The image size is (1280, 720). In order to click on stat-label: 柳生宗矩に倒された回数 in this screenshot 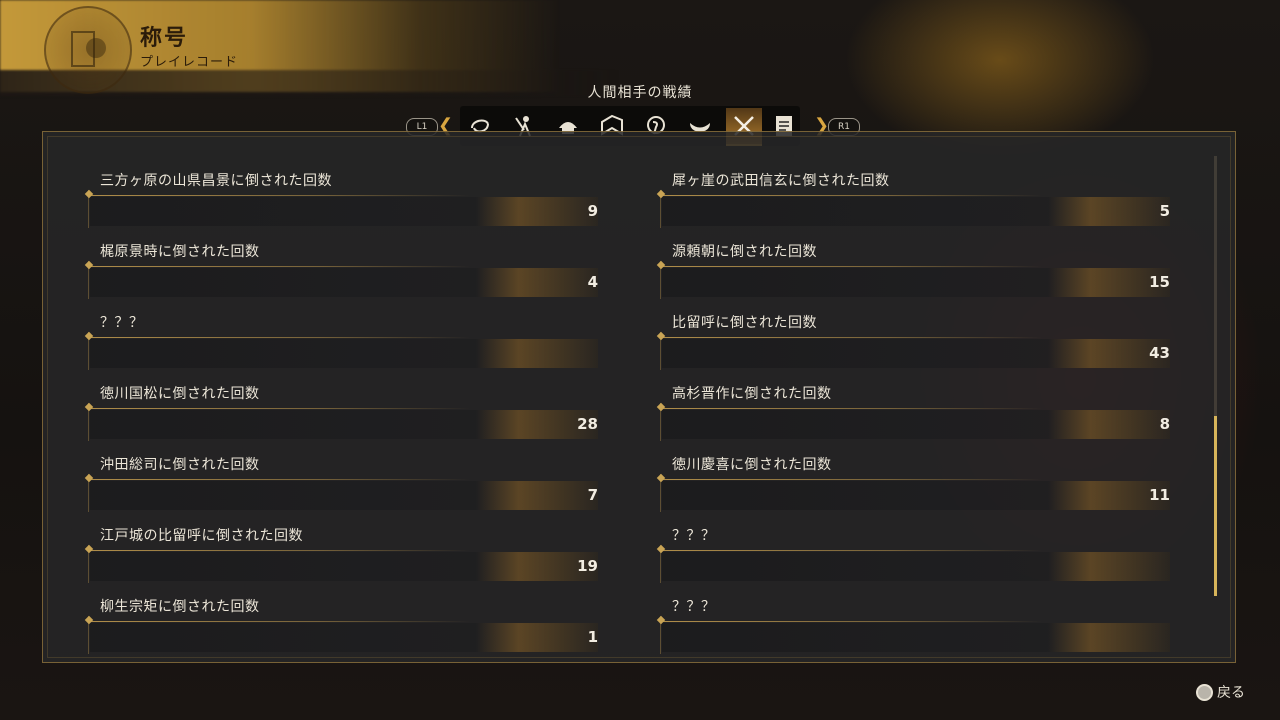, I will do `click(180, 607)`.